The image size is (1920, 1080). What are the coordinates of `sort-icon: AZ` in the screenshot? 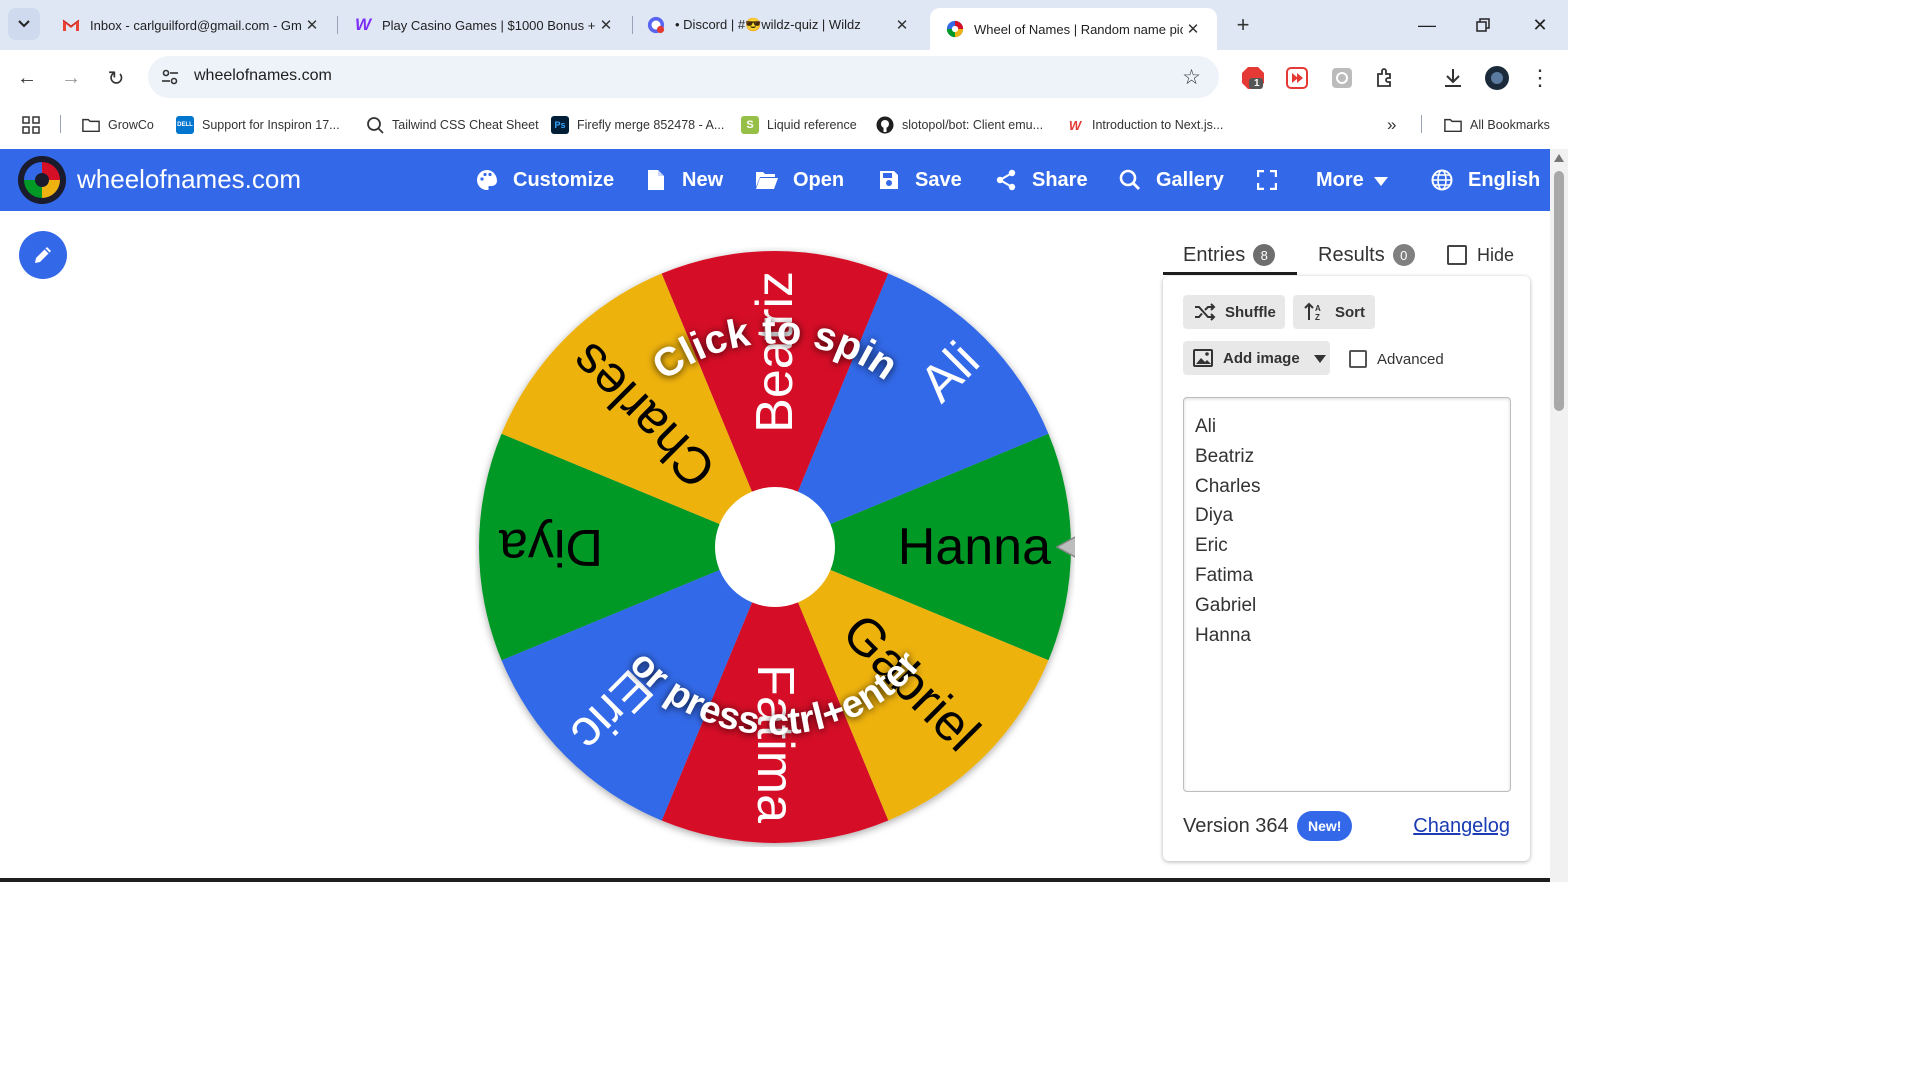 It's located at (1315, 312).